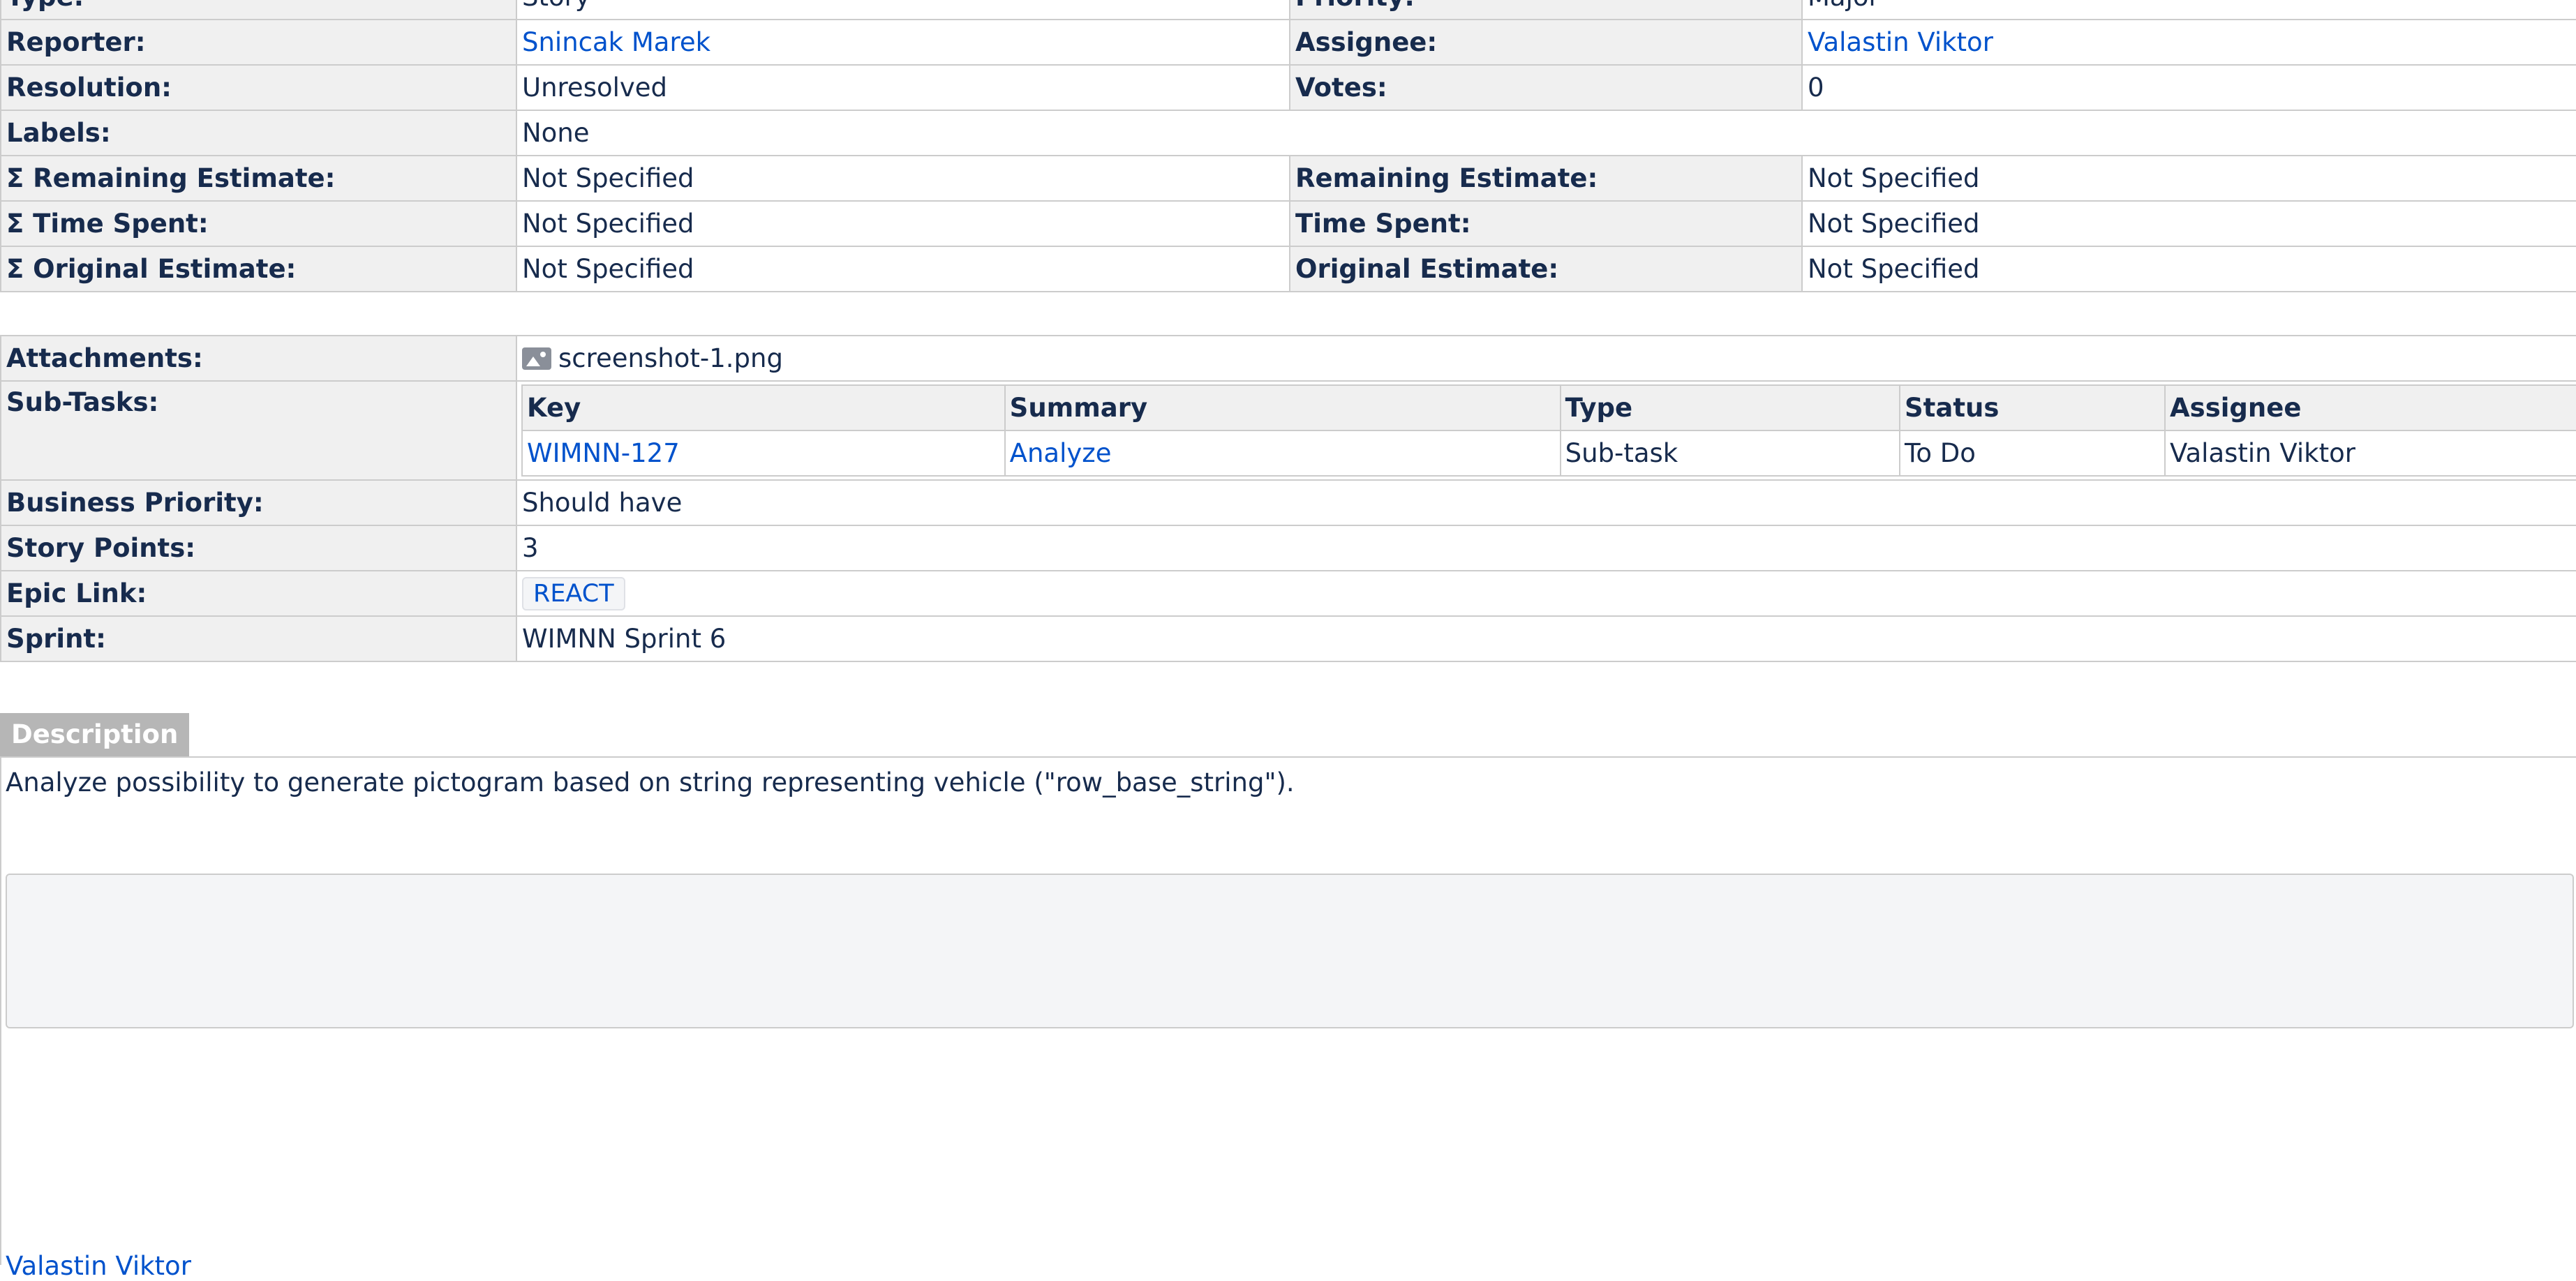  Describe the element at coordinates (1901, 42) in the screenshot. I see `assignee-link: Valastin Viktor` at that location.